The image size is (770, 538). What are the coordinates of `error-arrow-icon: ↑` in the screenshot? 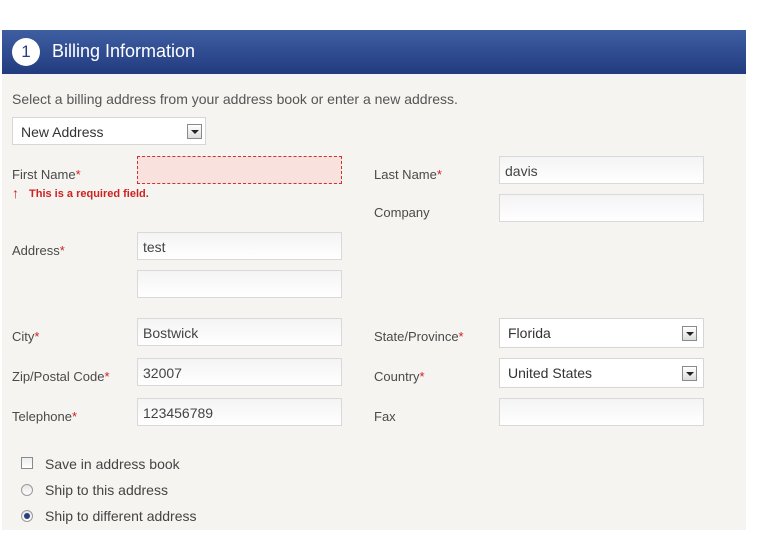 It's located at (15, 193).